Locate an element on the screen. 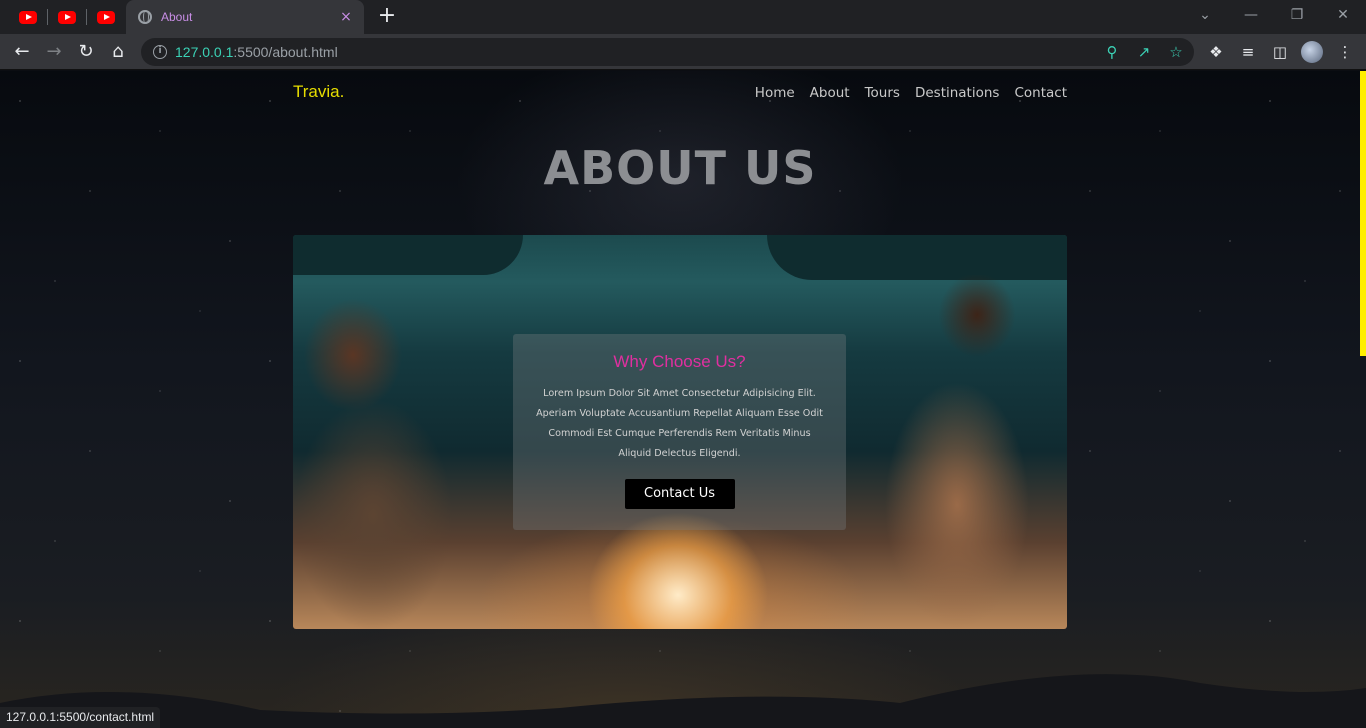 The width and height of the screenshot is (1366, 728). mountain-silhouette is located at coordinates (683, 701).